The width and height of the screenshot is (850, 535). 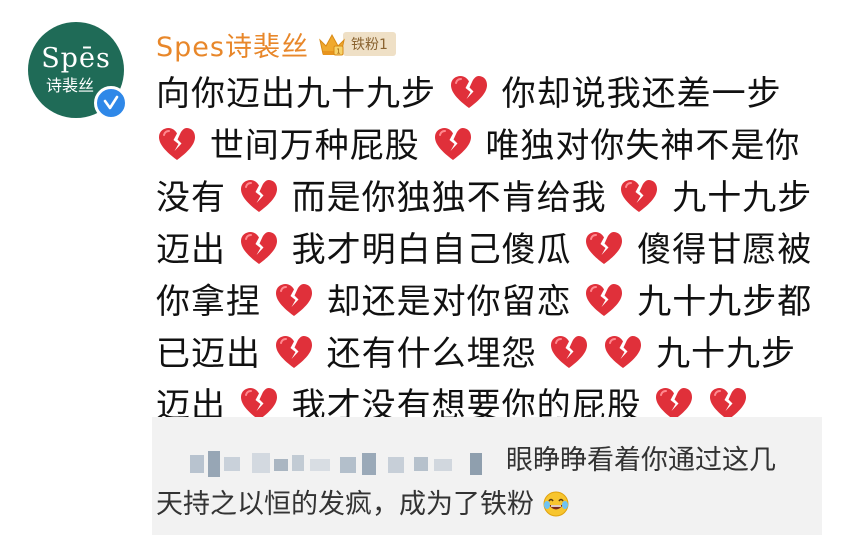 I want to click on crown-icon: 1, so click(x=332, y=44).